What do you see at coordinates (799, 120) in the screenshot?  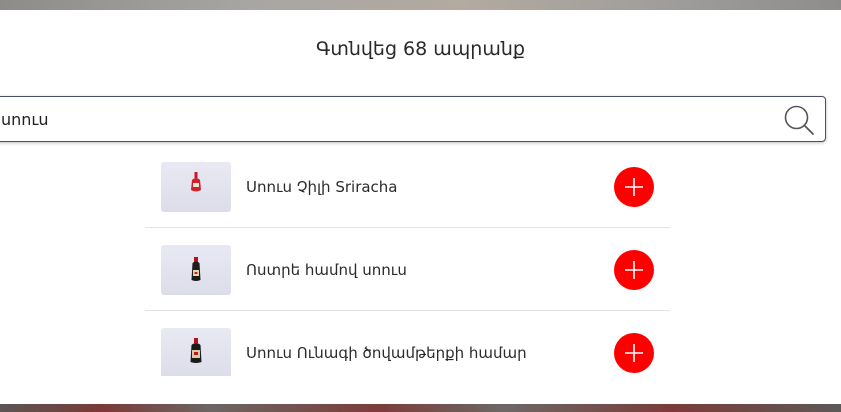 I see `search-icon` at bounding box center [799, 120].